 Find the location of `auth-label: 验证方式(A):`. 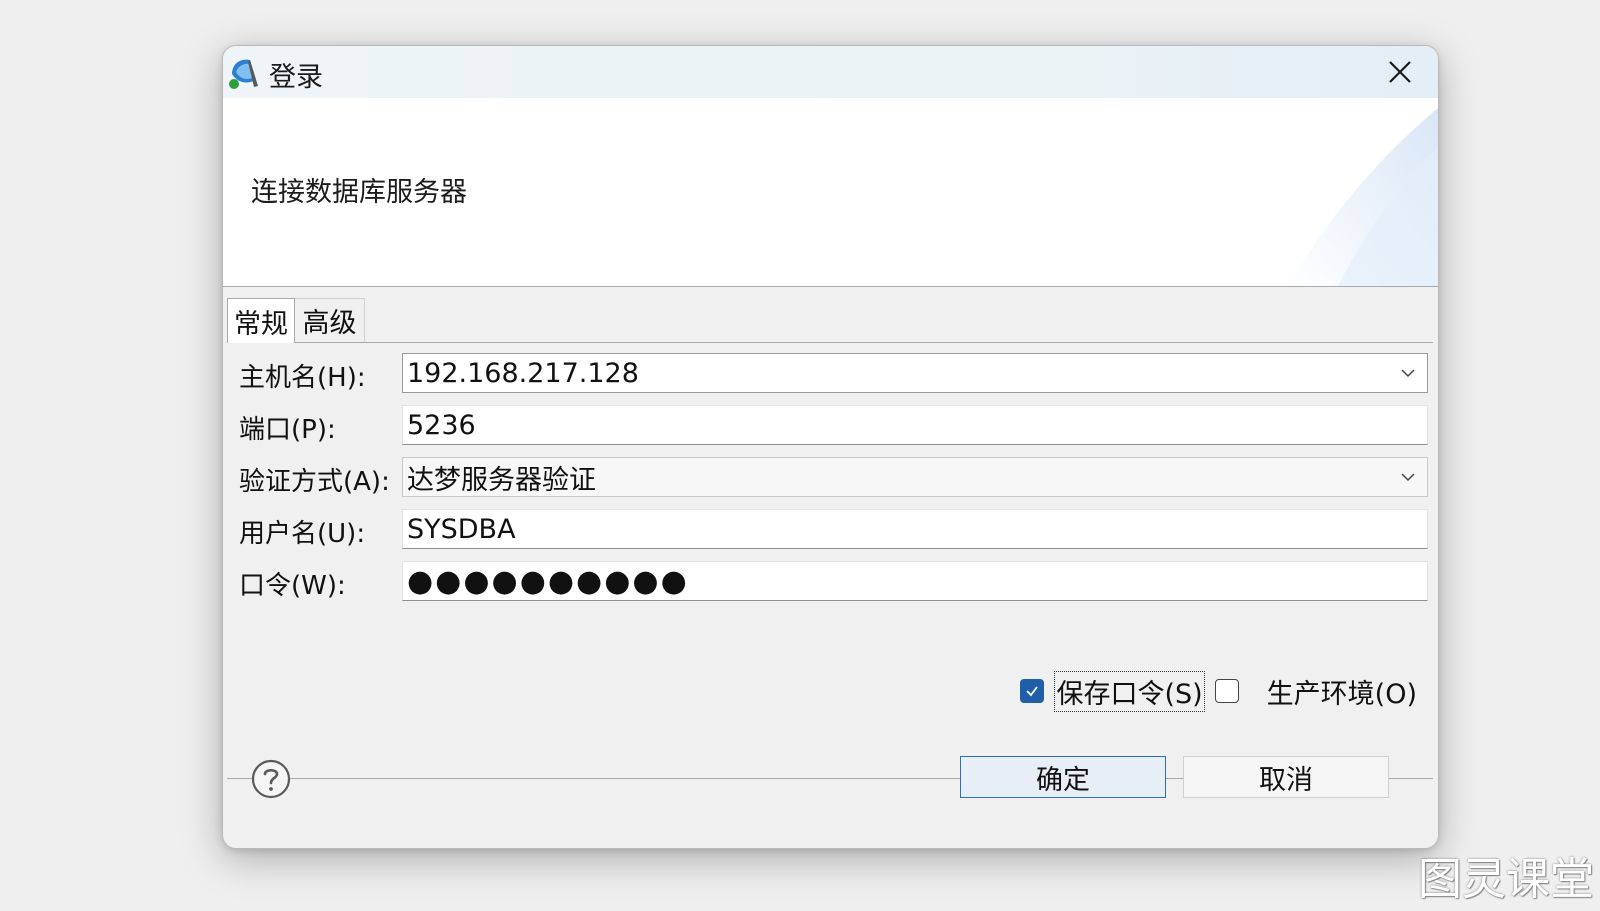

auth-label: 验证方式(A): is located at coordinates (314, 482).